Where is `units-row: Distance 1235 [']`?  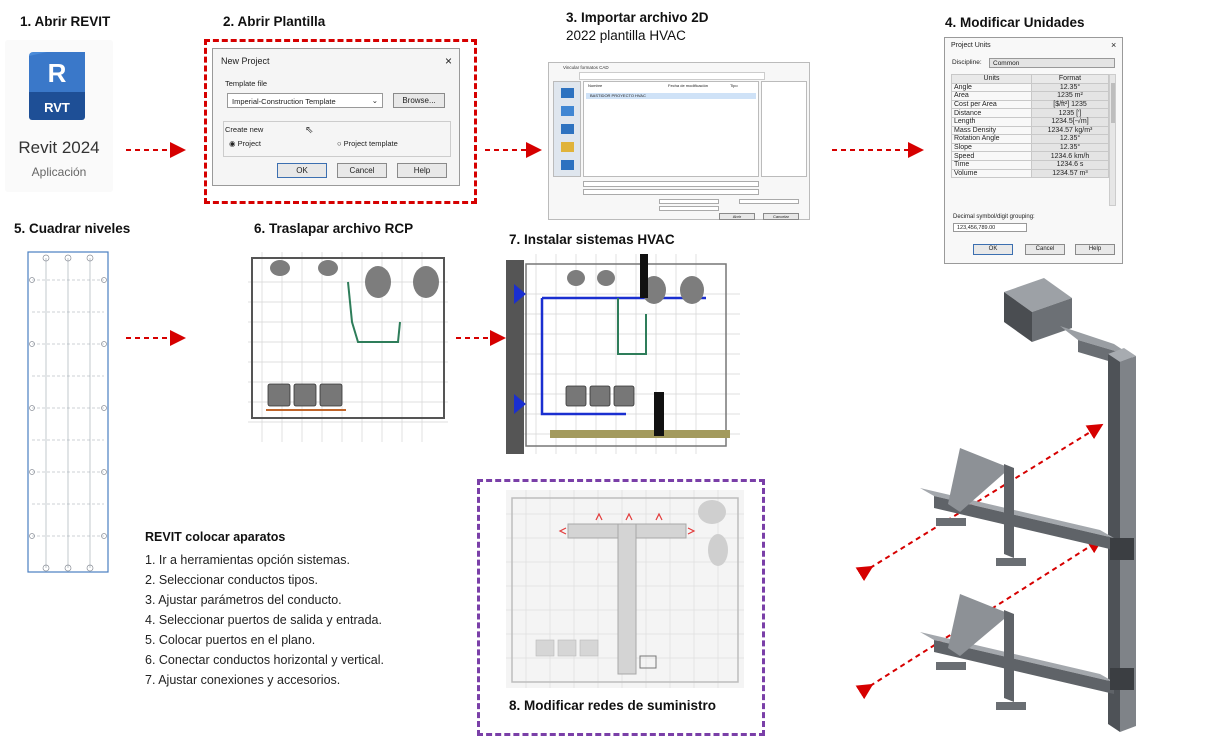 units-row: Distance 1235 ['] is located at coordinates (1030, 113).